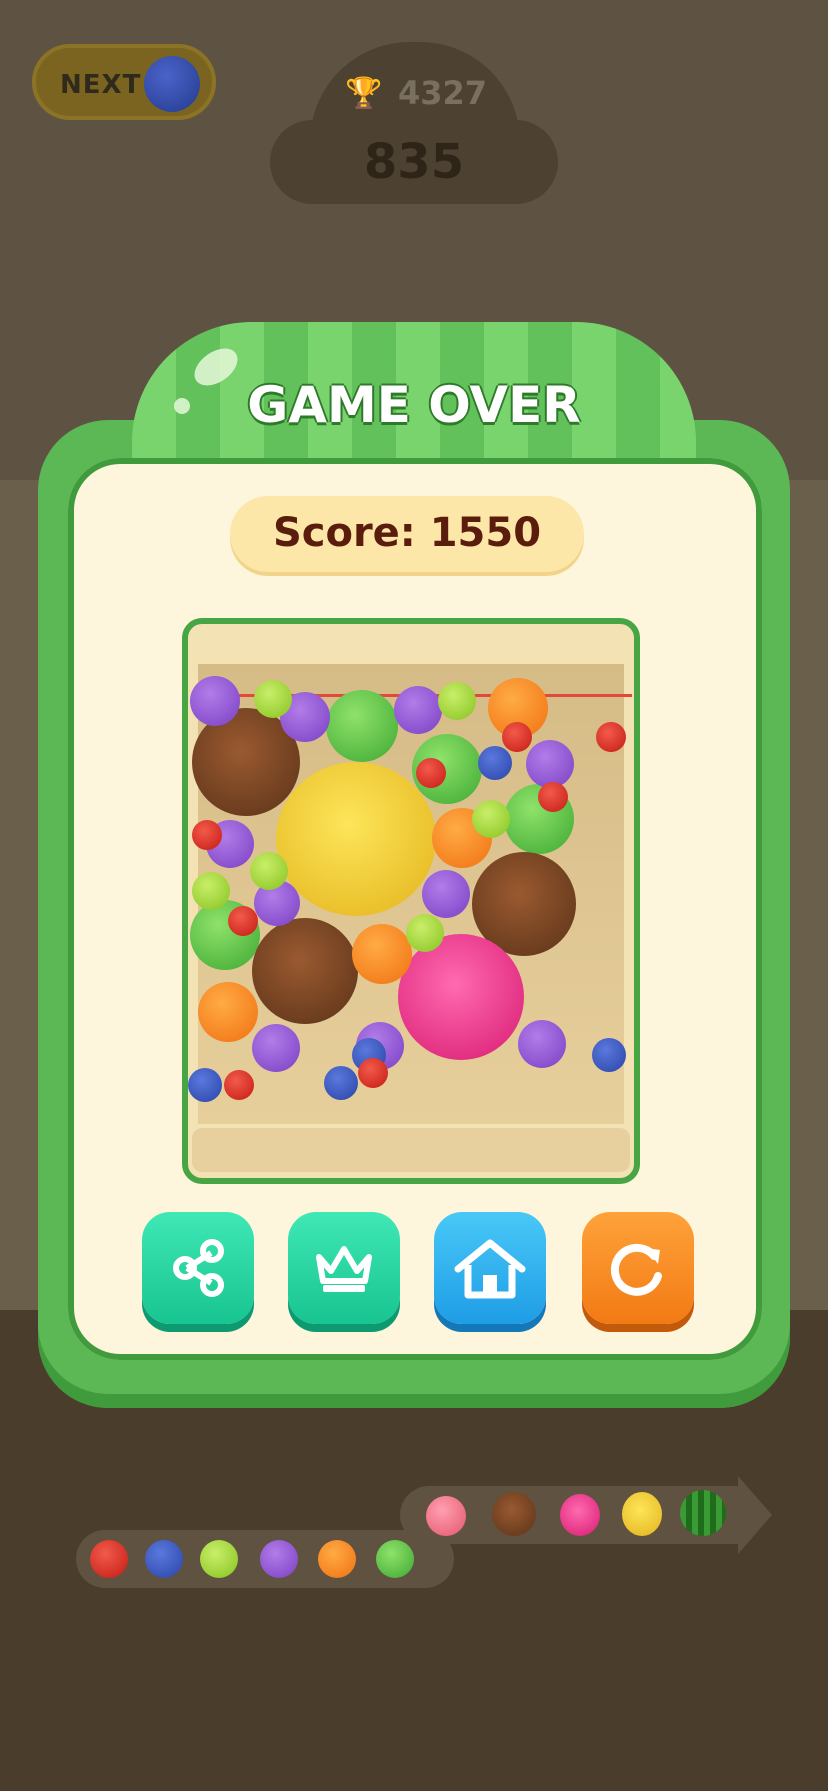 This screenshot has width=828, height=1791. Describe the element at coordinates (20, 895) in the screenshot. I see `left-wall` at that location.